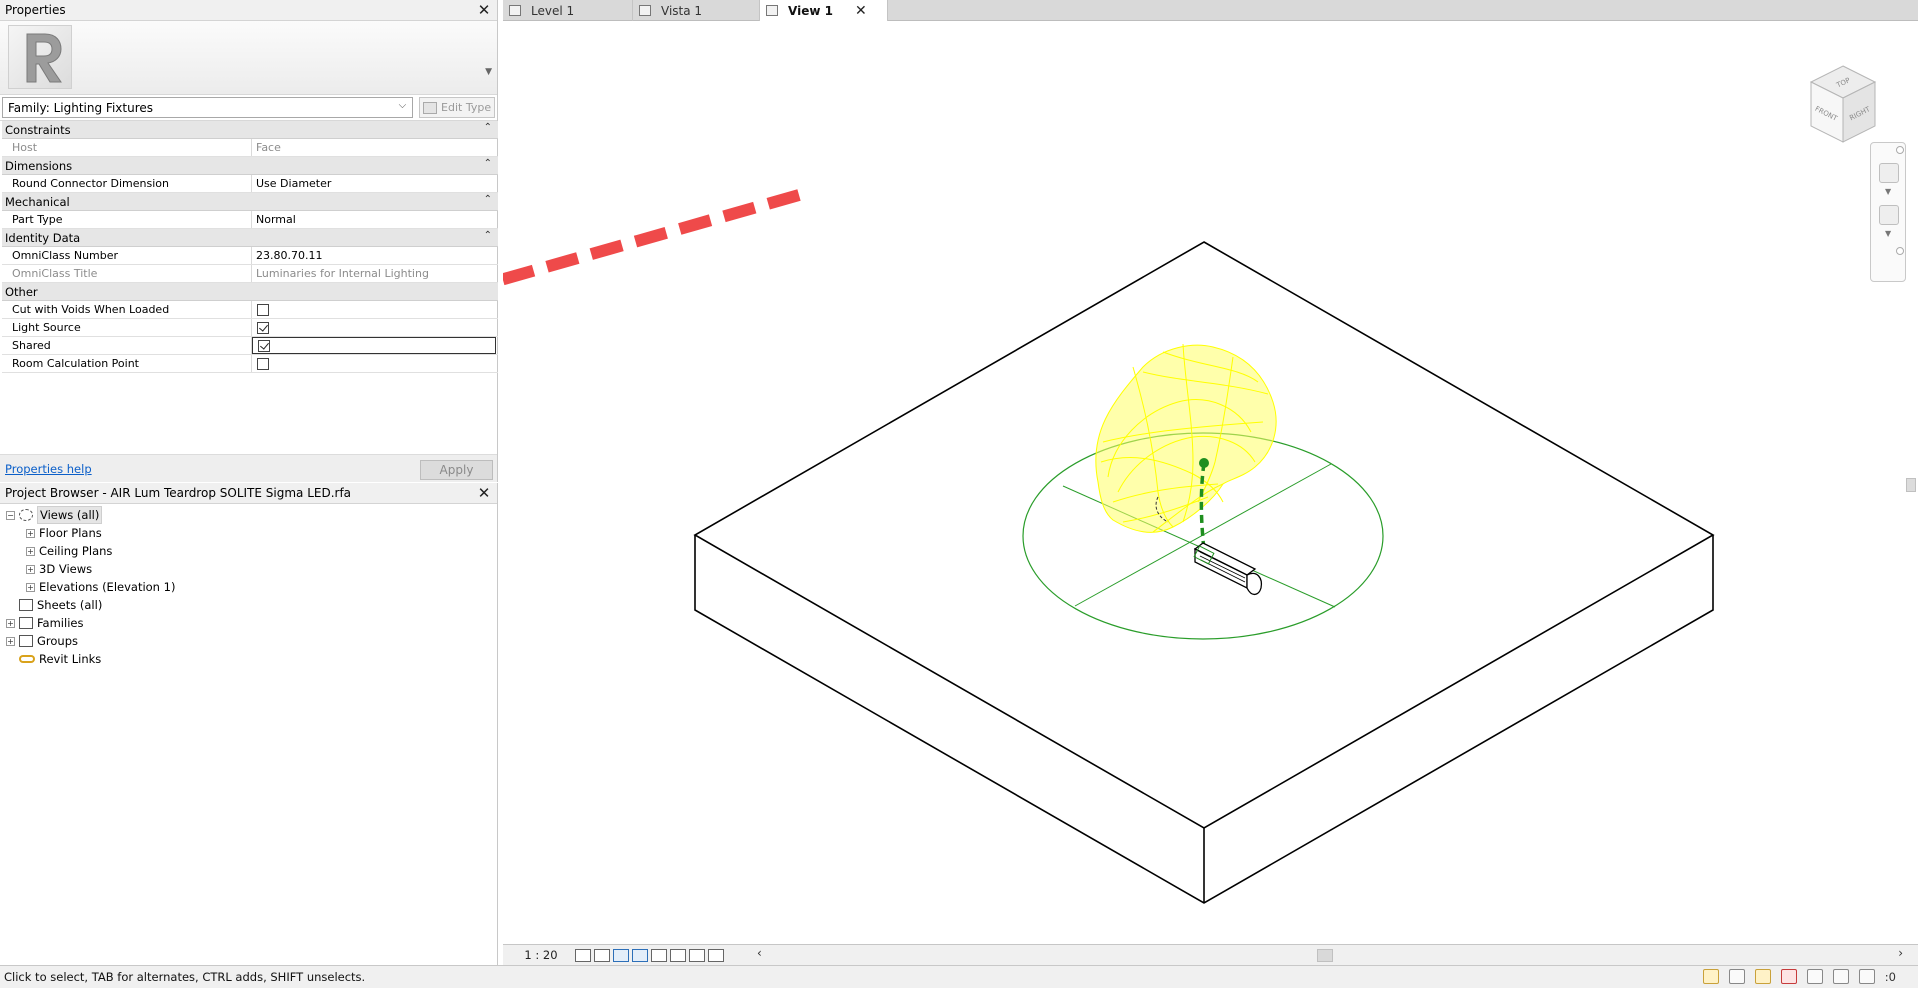  Describe the element at coordinates (43, 237) in the screenshot. I see `group-name: Identity Data` at that location.